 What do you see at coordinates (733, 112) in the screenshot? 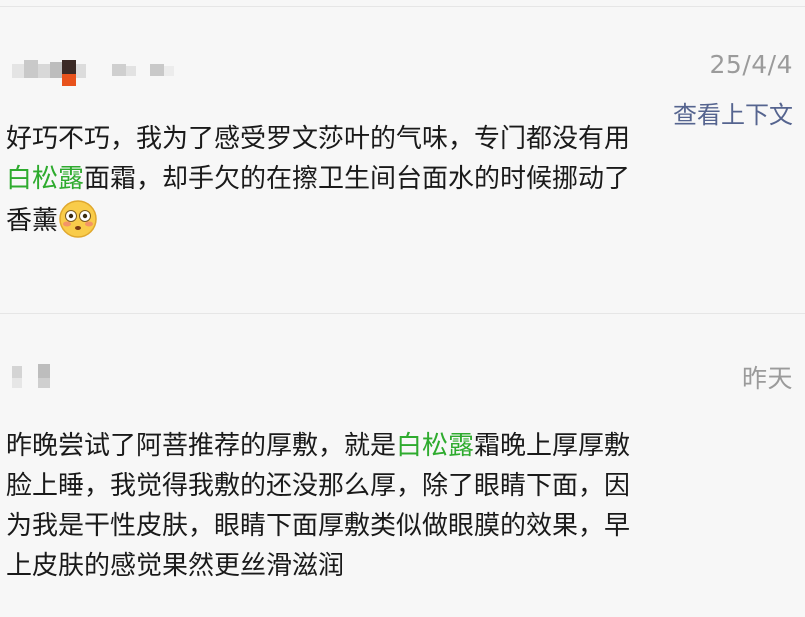
I see `view-context-link: 查看上下文` at bounding box center [733, 112].